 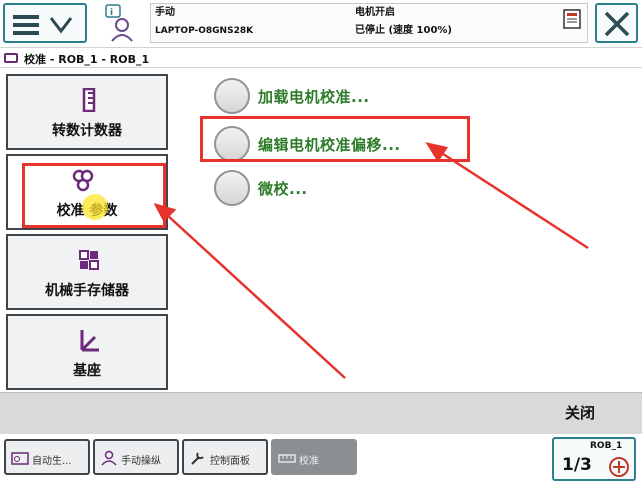 I want to click on task-calibration: 校准, so click(x=314, y=457).